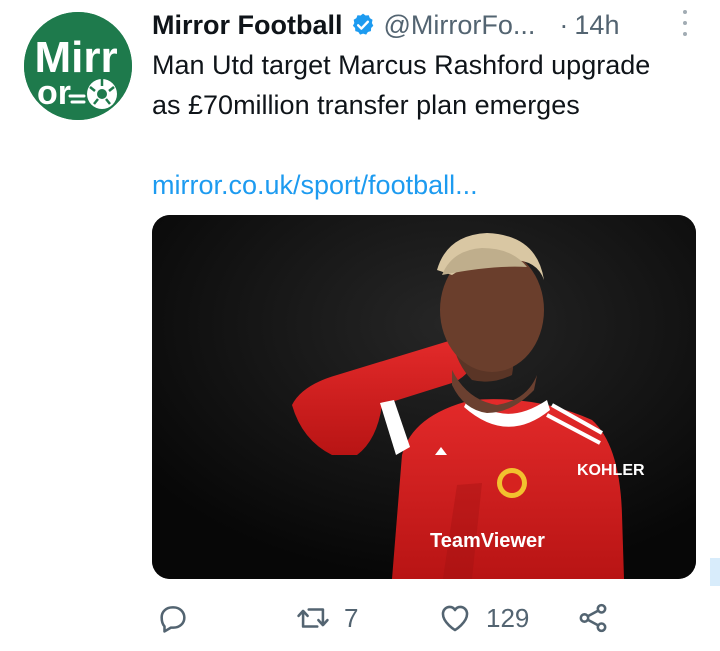 This screenshot has height=651, width=720. Describe the element at coordinates (351, 617) in the screenshot. I see `retweet-count: 7` at that location.